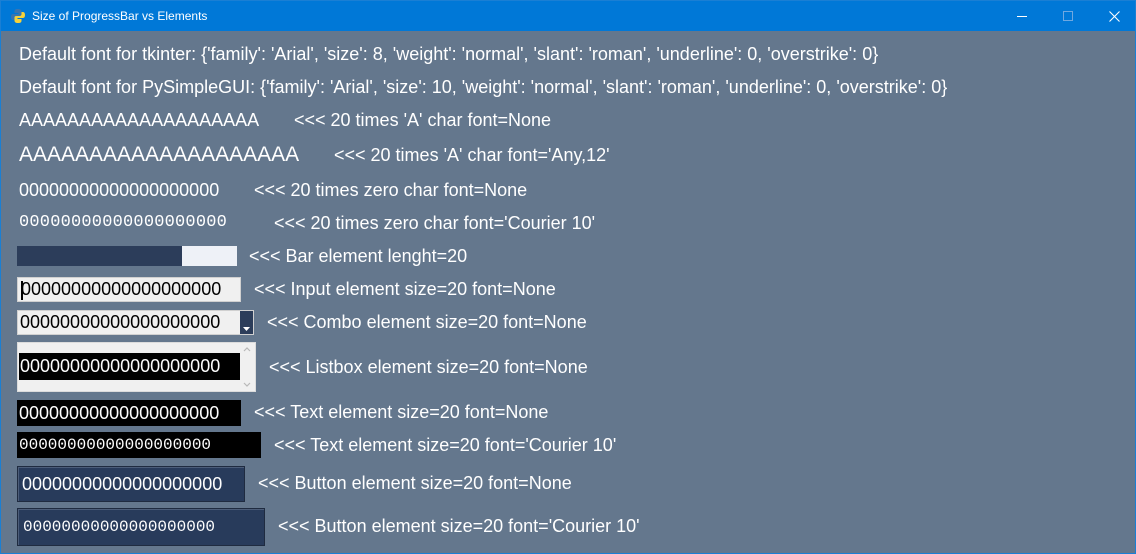 The width and height of the screenshot is (1136, 554). What do you see at coordinates (391, 190) in the screenshot?
I see `zero-default-label: <<< 20 times zero char font=None` at bounding box center [391, 190].